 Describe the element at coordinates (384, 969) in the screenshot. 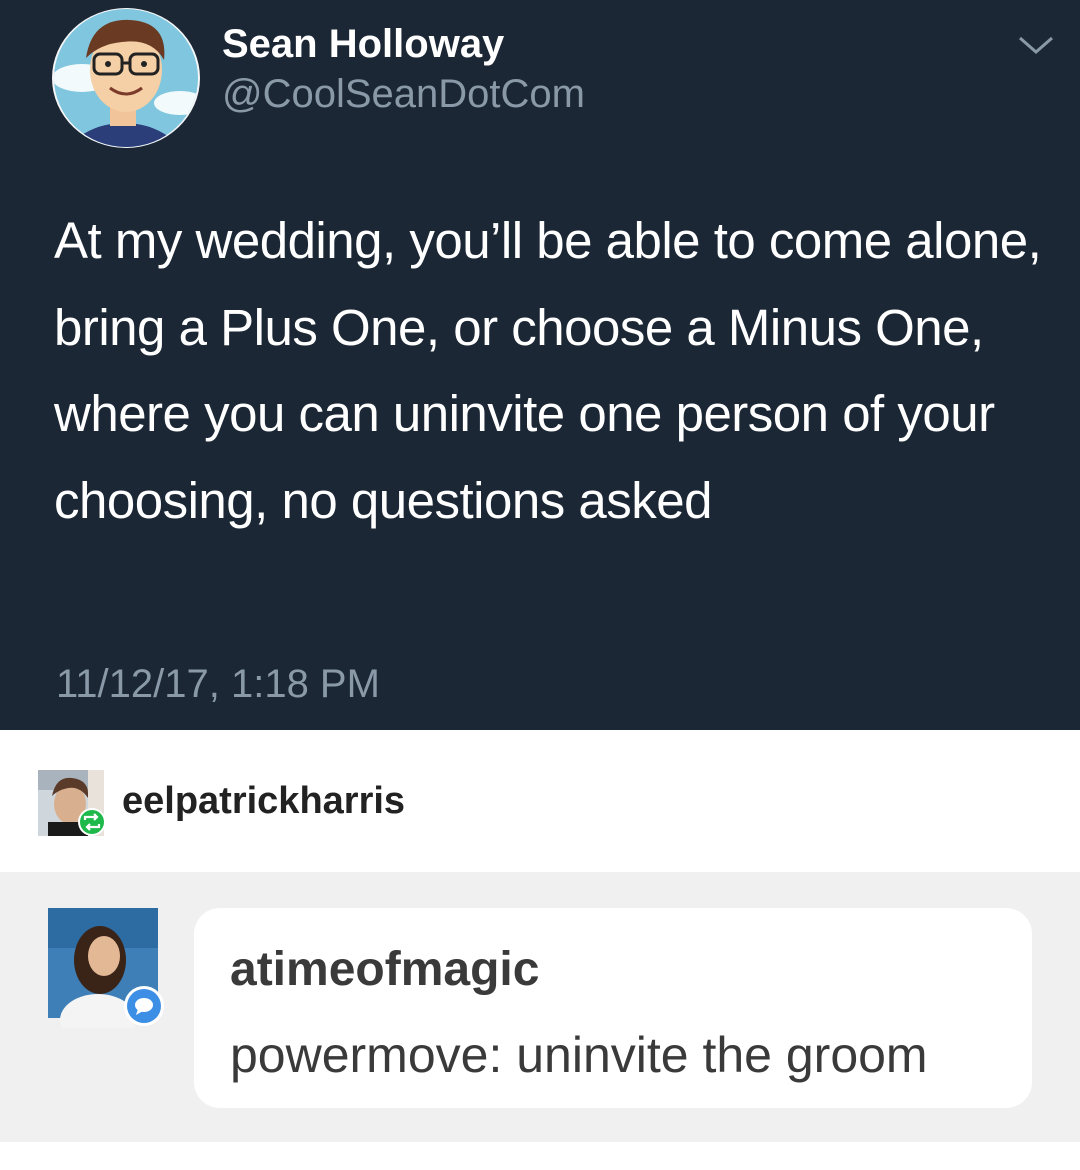

I see `replier-username: atimeofmagic` at that location.